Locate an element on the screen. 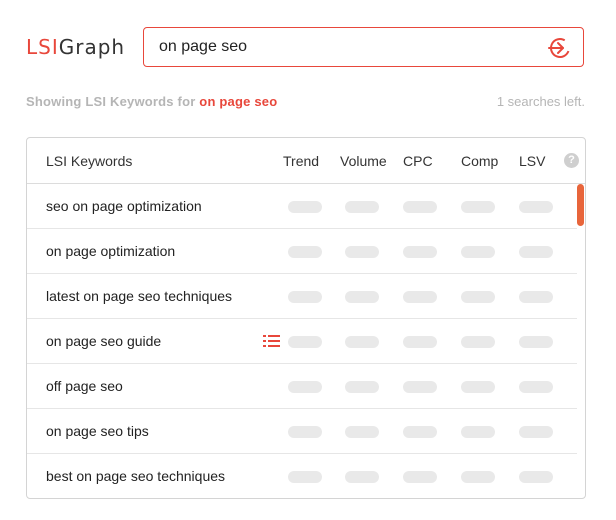 Image resolution: width=616 pixels, height=520 pixels. table-row: on page seo tips is located at coordinates (302, 431).